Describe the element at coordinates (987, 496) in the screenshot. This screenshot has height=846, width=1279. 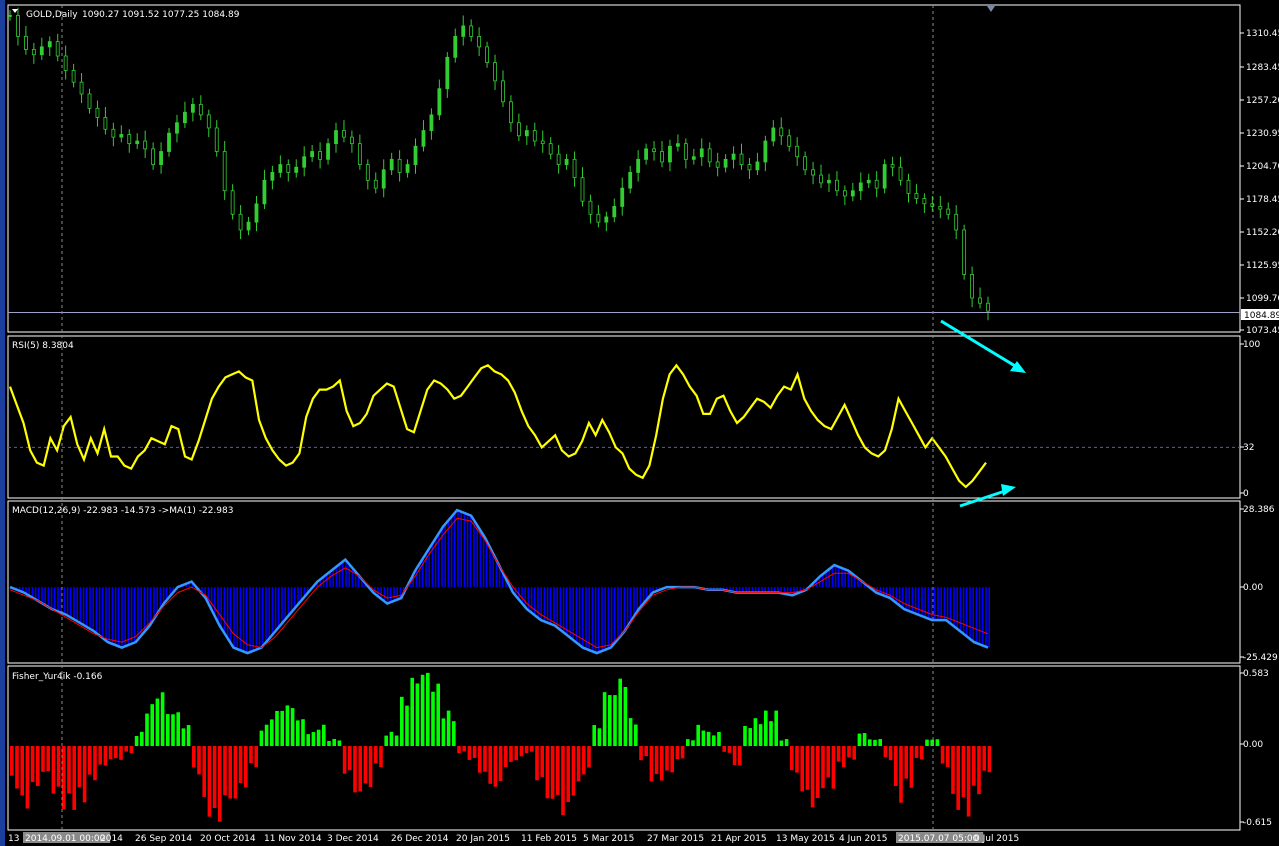
I see `trend-arrow-up` at that location.